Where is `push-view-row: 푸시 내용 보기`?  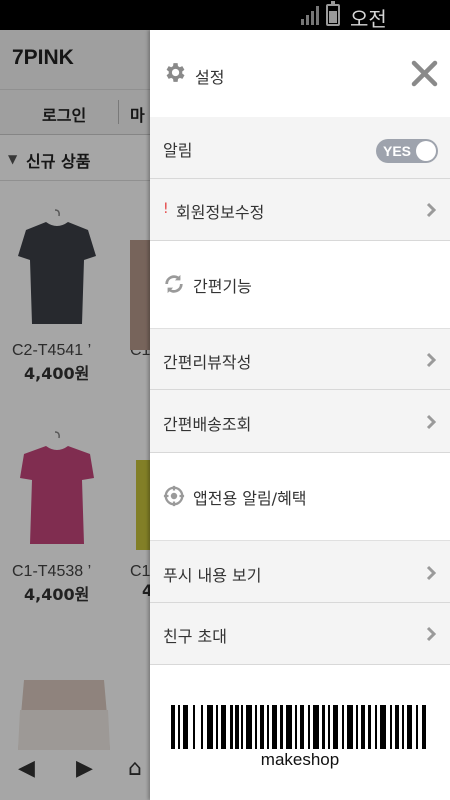 push-view-row: 푸시 내용 보기 is located at coordinates (300, 571).